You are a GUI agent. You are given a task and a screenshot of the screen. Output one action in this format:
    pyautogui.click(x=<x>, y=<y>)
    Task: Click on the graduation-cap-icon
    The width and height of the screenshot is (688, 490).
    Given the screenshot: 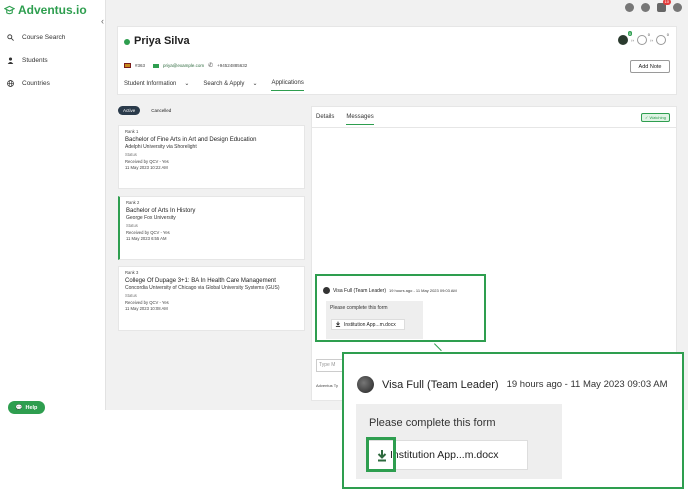 What is the action you would take?
    pyautogui.click(x=9, y=9)
    